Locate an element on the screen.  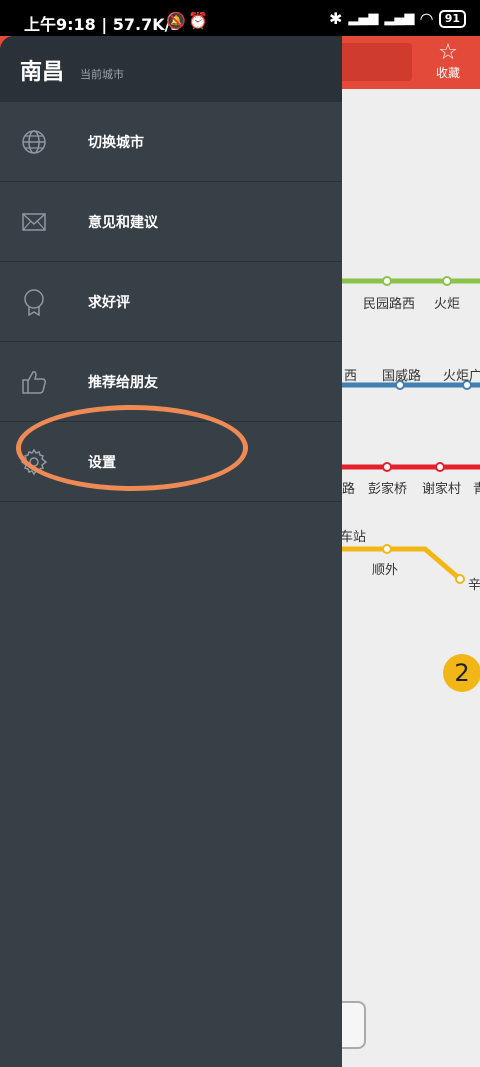
menu-item-label: 意见和建议 is located at coordinates (123, 223).